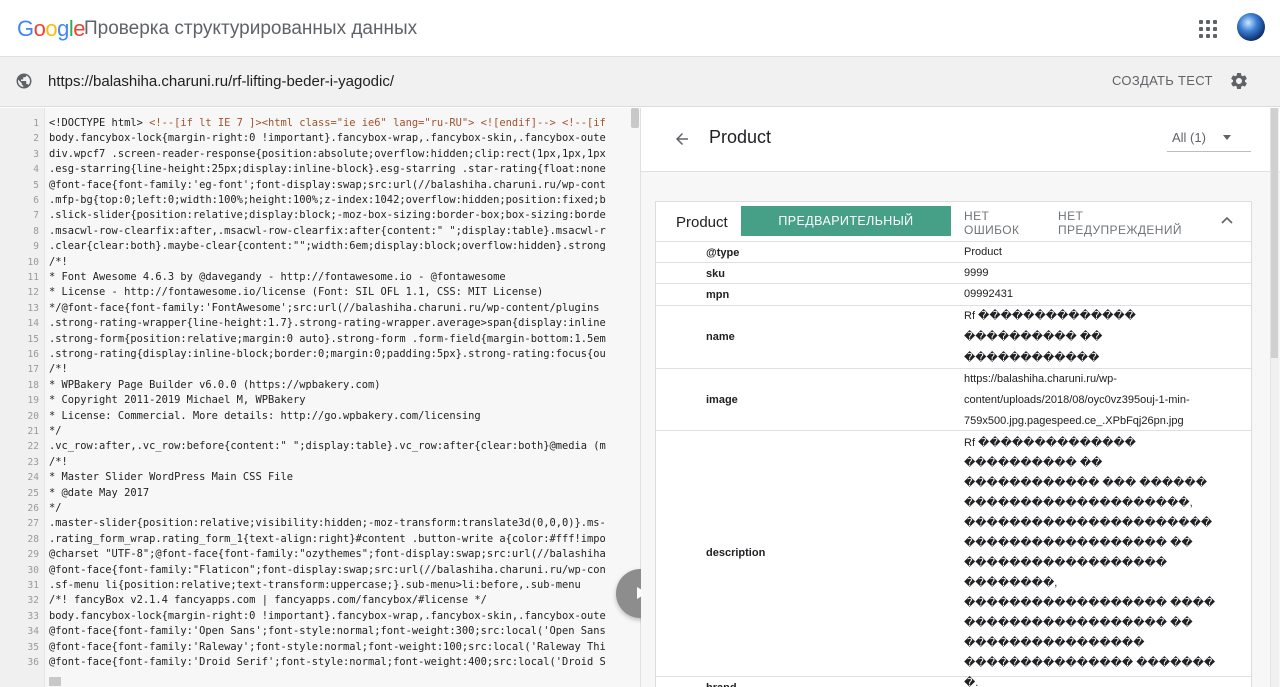  I want to click on property-name: description, so click(736, 553).